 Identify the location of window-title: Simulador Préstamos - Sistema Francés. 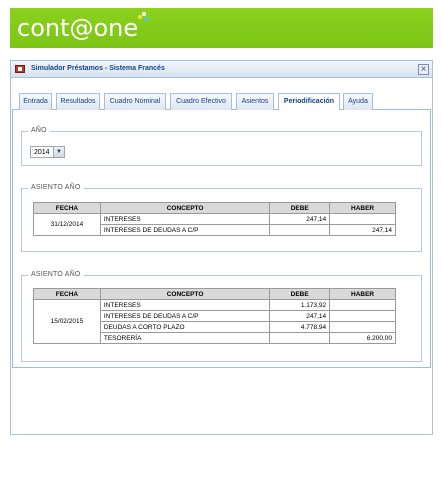
(98, 68).